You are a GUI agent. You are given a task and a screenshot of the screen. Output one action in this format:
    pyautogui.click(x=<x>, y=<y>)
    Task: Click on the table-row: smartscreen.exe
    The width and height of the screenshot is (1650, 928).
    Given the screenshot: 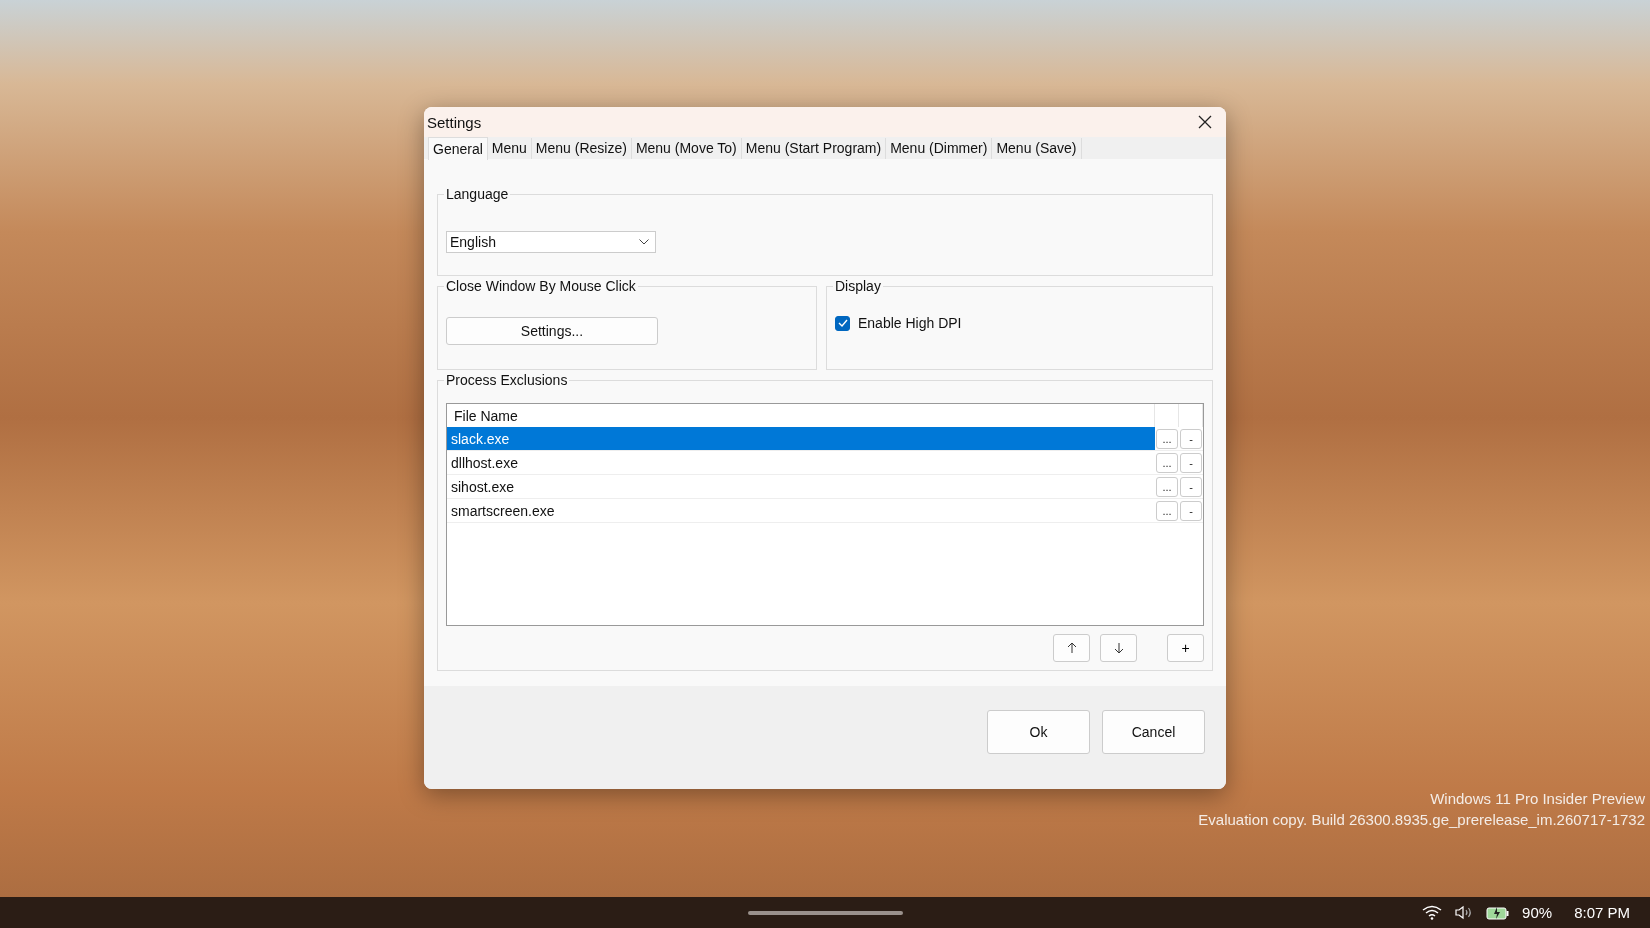 What is the action you would take?
    pyautogui.click(x=801, y=510)
    